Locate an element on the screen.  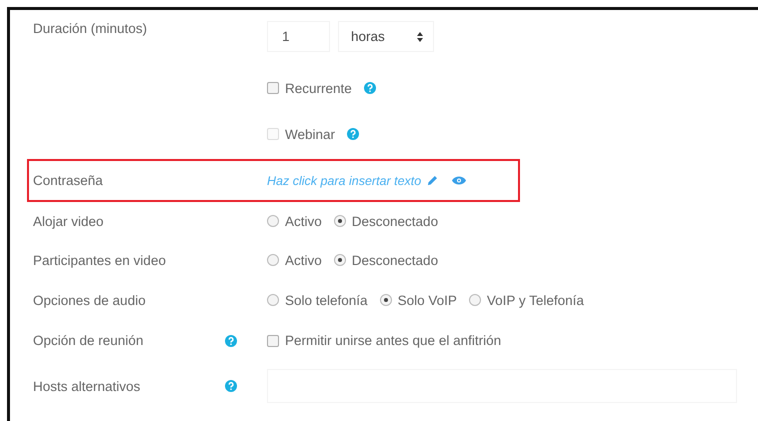
field-label: Opciones de audio is located at coordinates (89, 300).